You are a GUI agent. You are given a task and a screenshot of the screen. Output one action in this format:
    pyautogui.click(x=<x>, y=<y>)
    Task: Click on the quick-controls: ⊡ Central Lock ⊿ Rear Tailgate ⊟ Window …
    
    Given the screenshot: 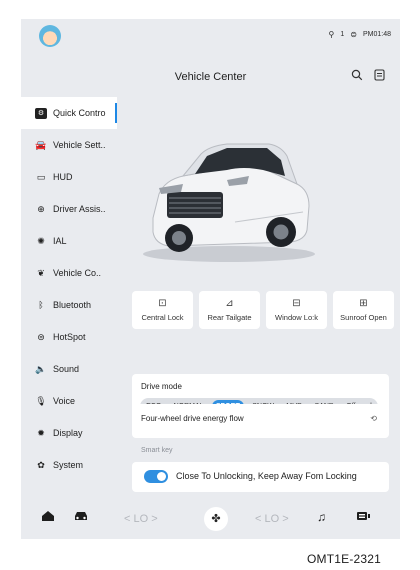 What is the action you would take?
    pyautogui.click(x=263, y=310)
    